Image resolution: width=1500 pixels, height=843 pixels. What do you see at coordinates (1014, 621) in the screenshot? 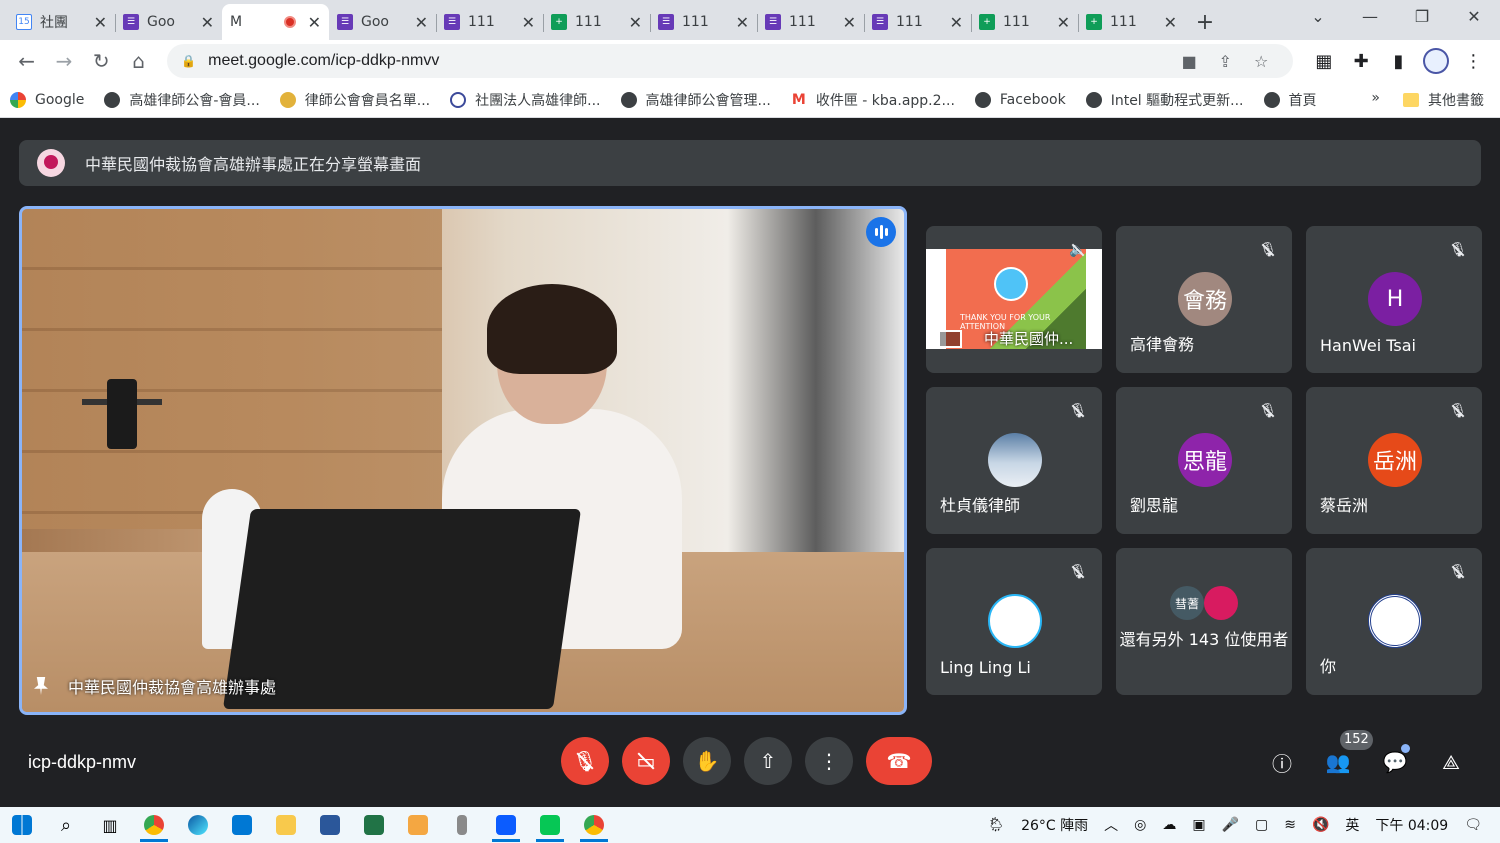
I see `participant-tile: 🎙 Ling Ling Li` at bounding box center [1014, 621].